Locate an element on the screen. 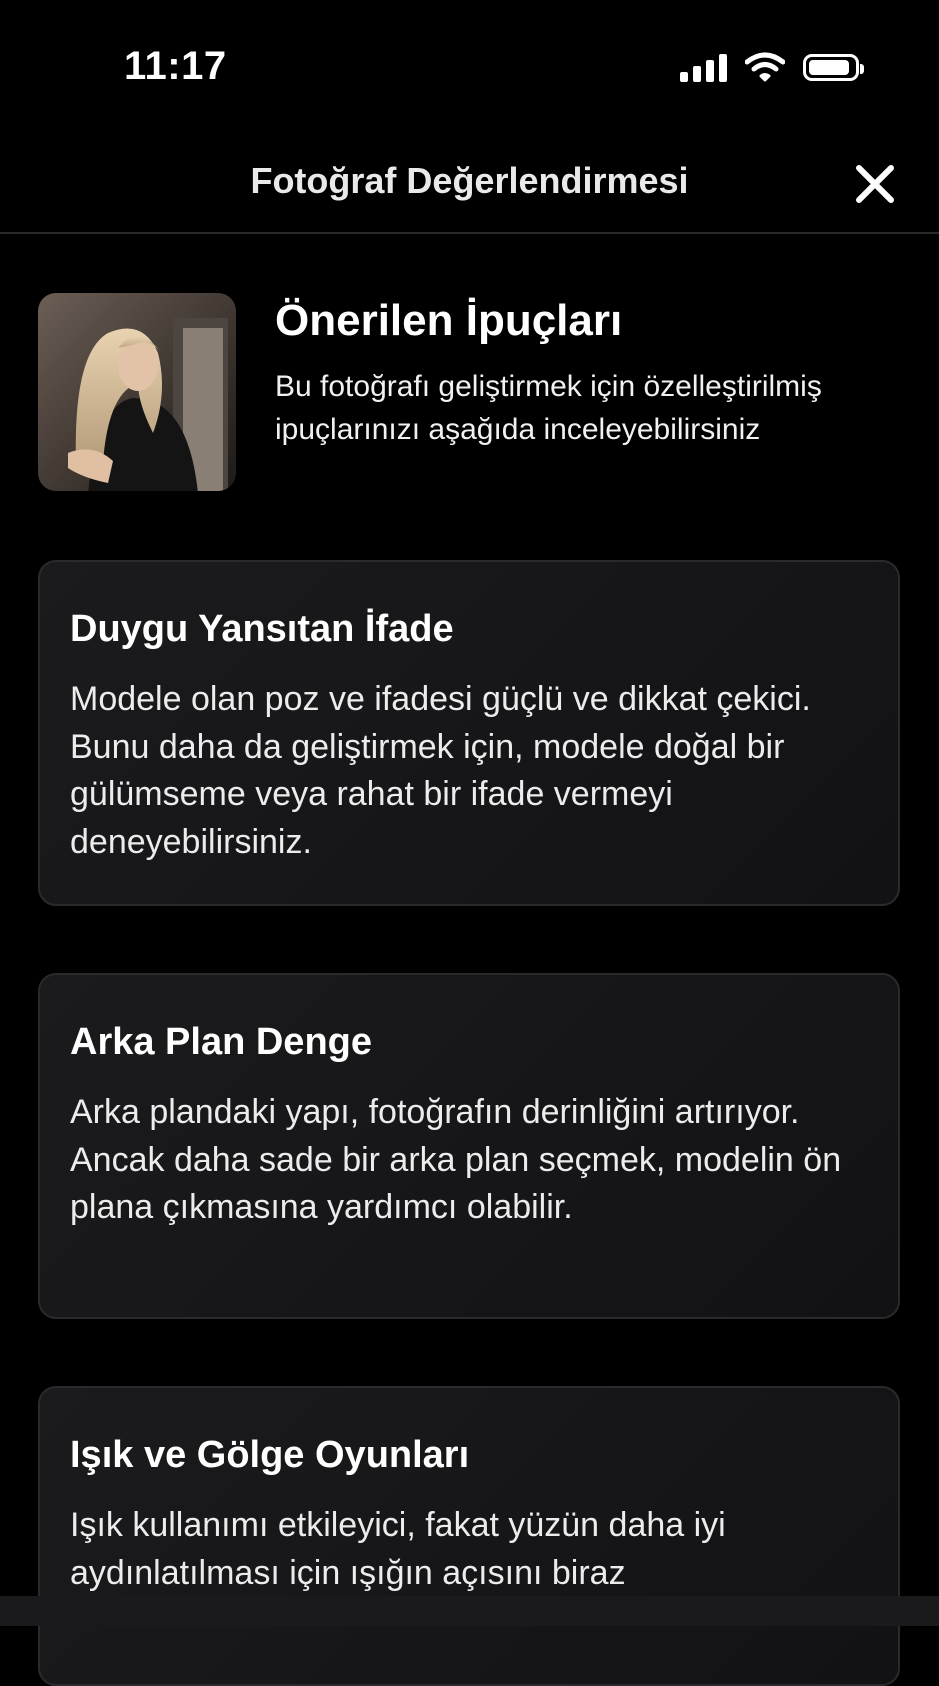 This screenshot has width=939, height=1686. close-icon is located at coordinates (875, 184).